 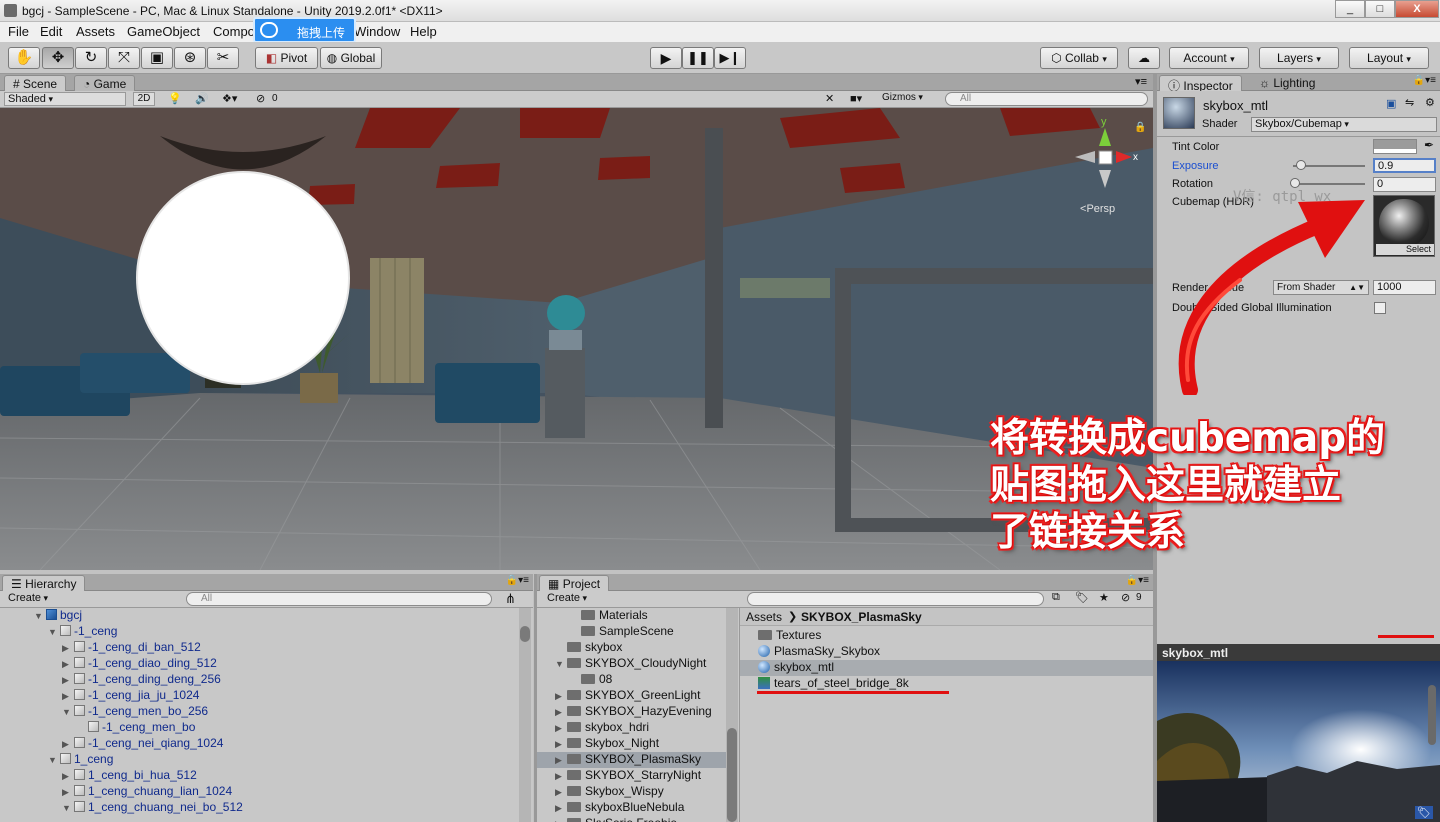 What do you see at coordinates (1391, 103) in the screenshot?
I see `help-icon: ▣` at bounding box center [1391, 103].